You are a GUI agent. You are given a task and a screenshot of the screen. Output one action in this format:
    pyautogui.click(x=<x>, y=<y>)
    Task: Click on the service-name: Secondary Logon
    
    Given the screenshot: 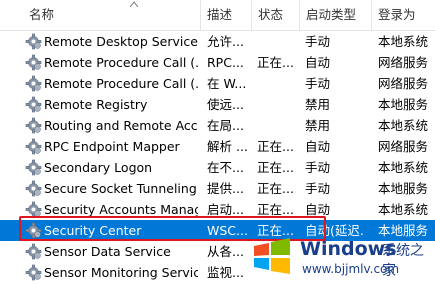 What is the action you would take?
    pyautogui.click(x=98, y=167)
    